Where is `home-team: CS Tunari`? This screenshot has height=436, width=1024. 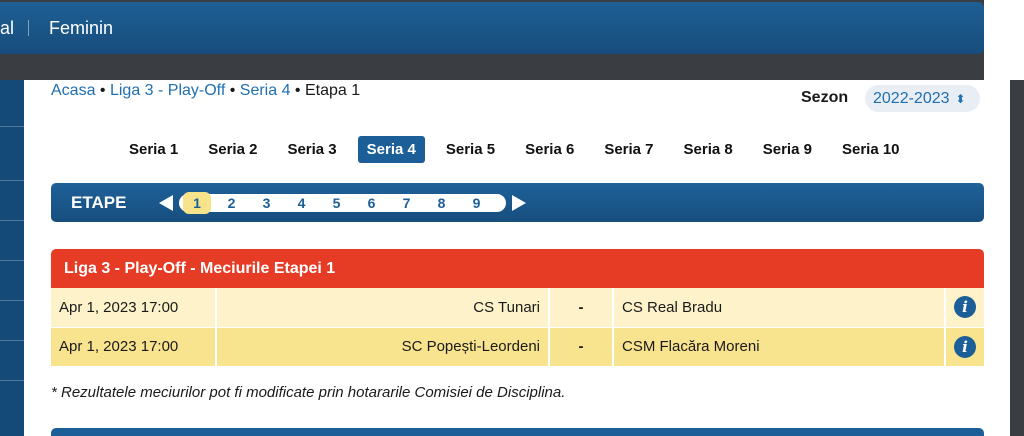
home-team: CS Tunari is located at coordinates (383, 308).